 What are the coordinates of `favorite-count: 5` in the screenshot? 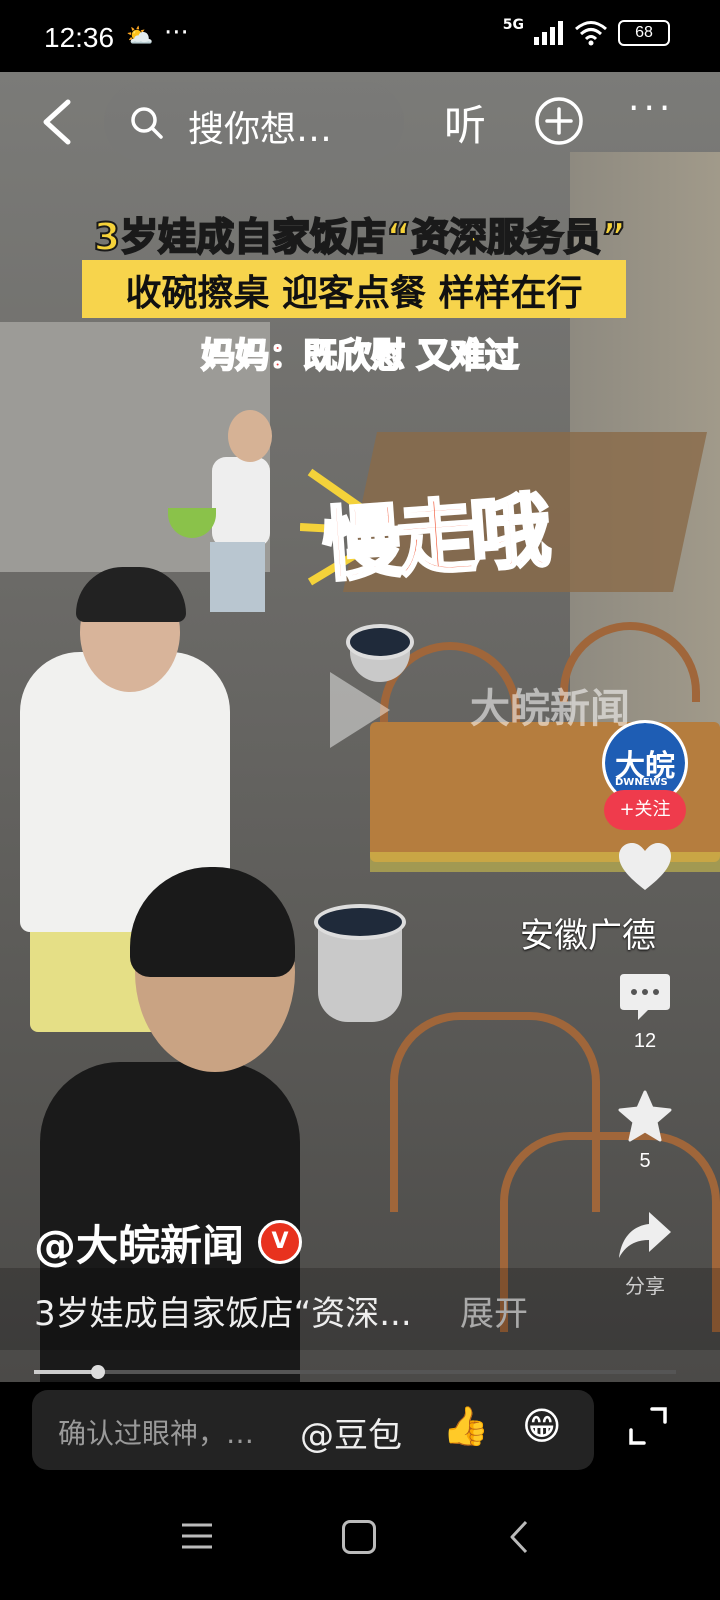 It's located at (645, 1161).